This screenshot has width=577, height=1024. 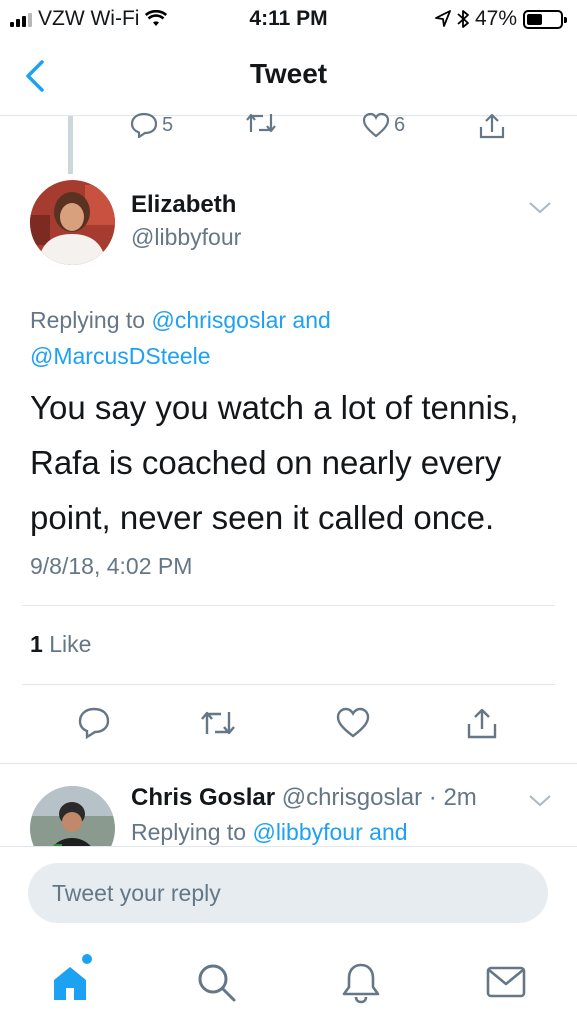 I want to click on previous-like-count: 6, so click(x=400, y=124).